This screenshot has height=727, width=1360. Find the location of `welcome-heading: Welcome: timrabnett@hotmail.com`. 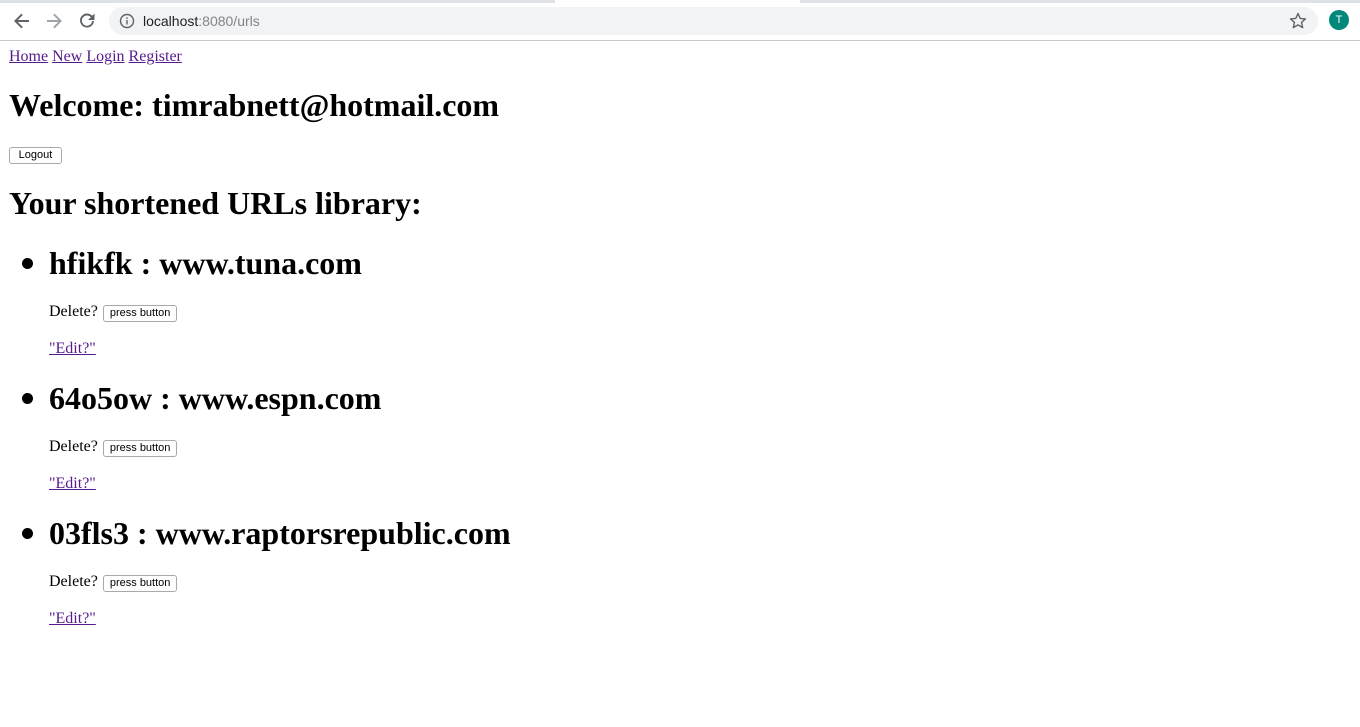

welcome-heading: Welcome: timrabnett@hotmail.com is located at coordinates (254, 105).